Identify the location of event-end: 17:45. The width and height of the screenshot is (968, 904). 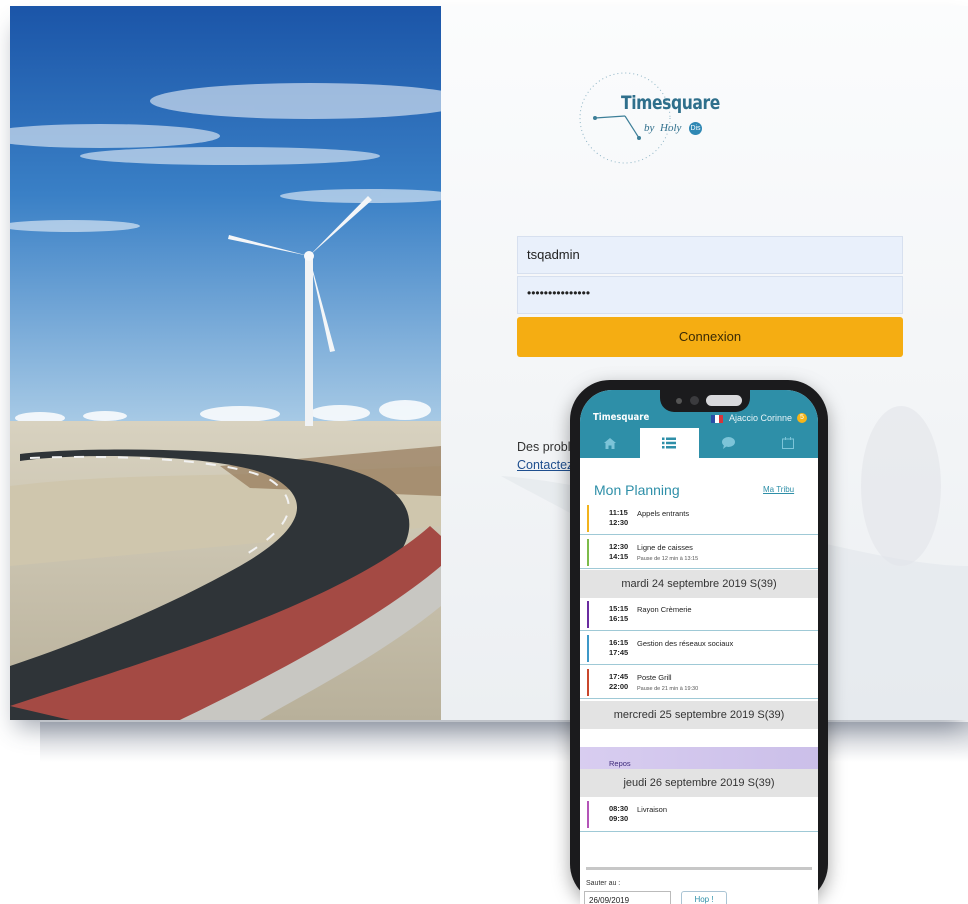
(619, 652).